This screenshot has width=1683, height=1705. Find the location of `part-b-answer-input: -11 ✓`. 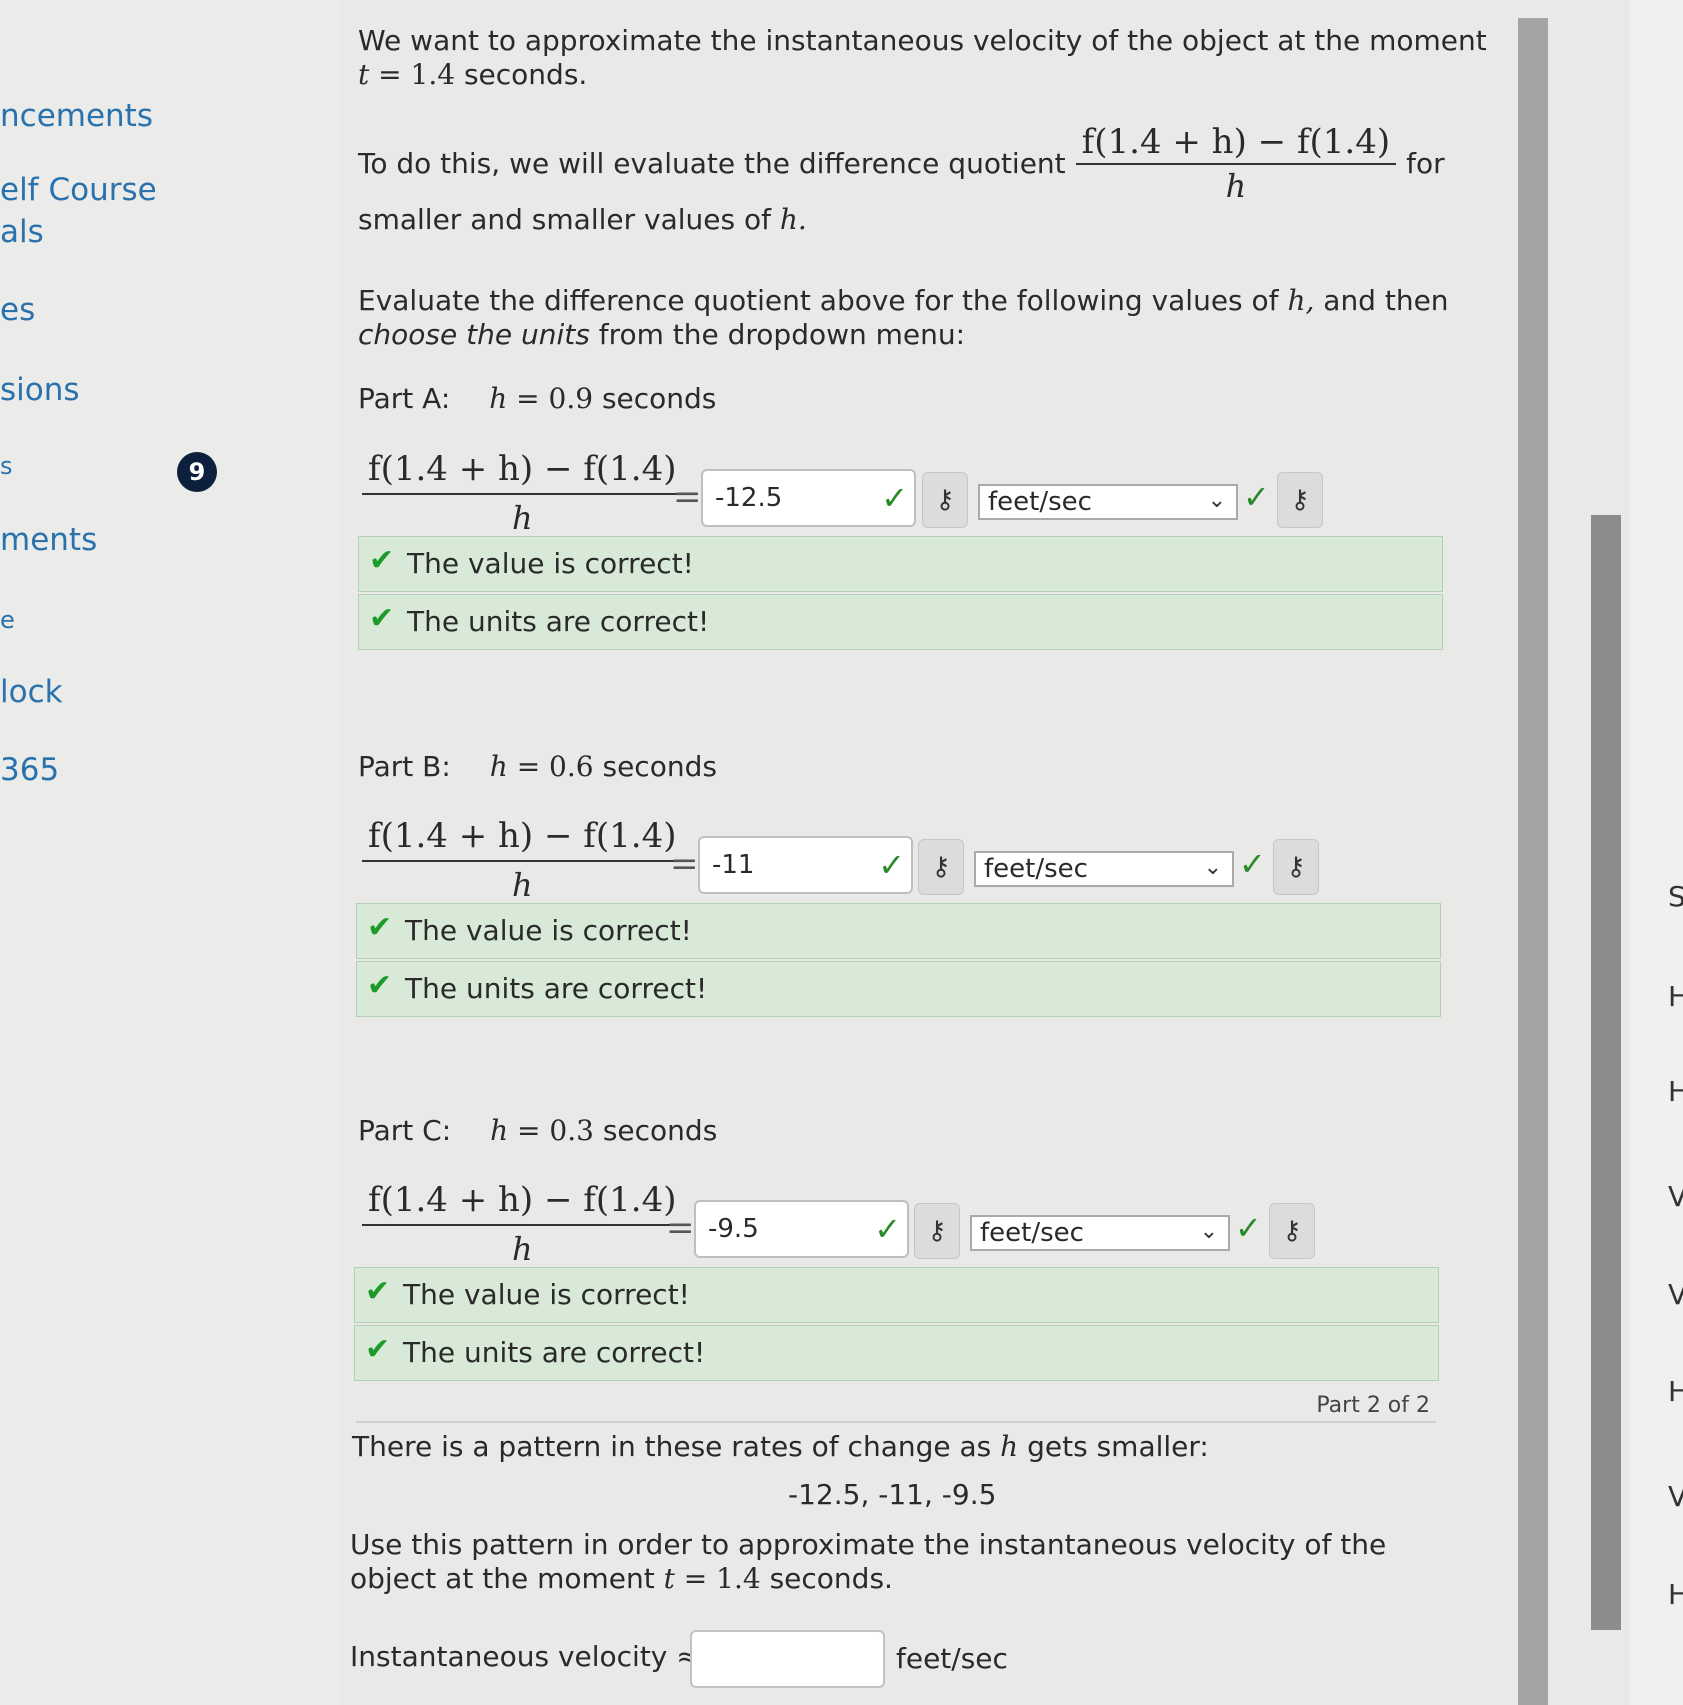

part-b-answer-input: -11 ✓ is located at coordinates (805, 865).